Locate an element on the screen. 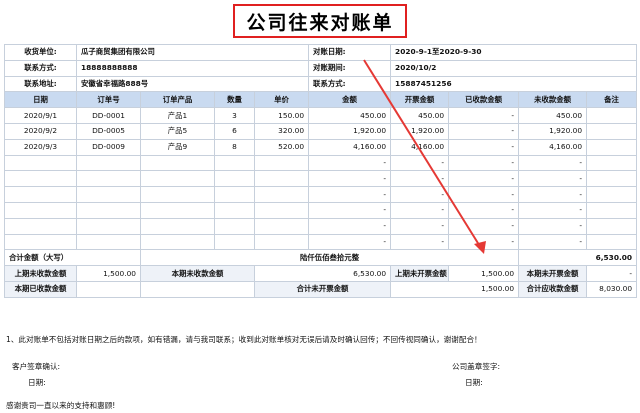 This screenshot has height=413, width=640. summary-value: 8,030.00 is located at coordinates (612, 289).